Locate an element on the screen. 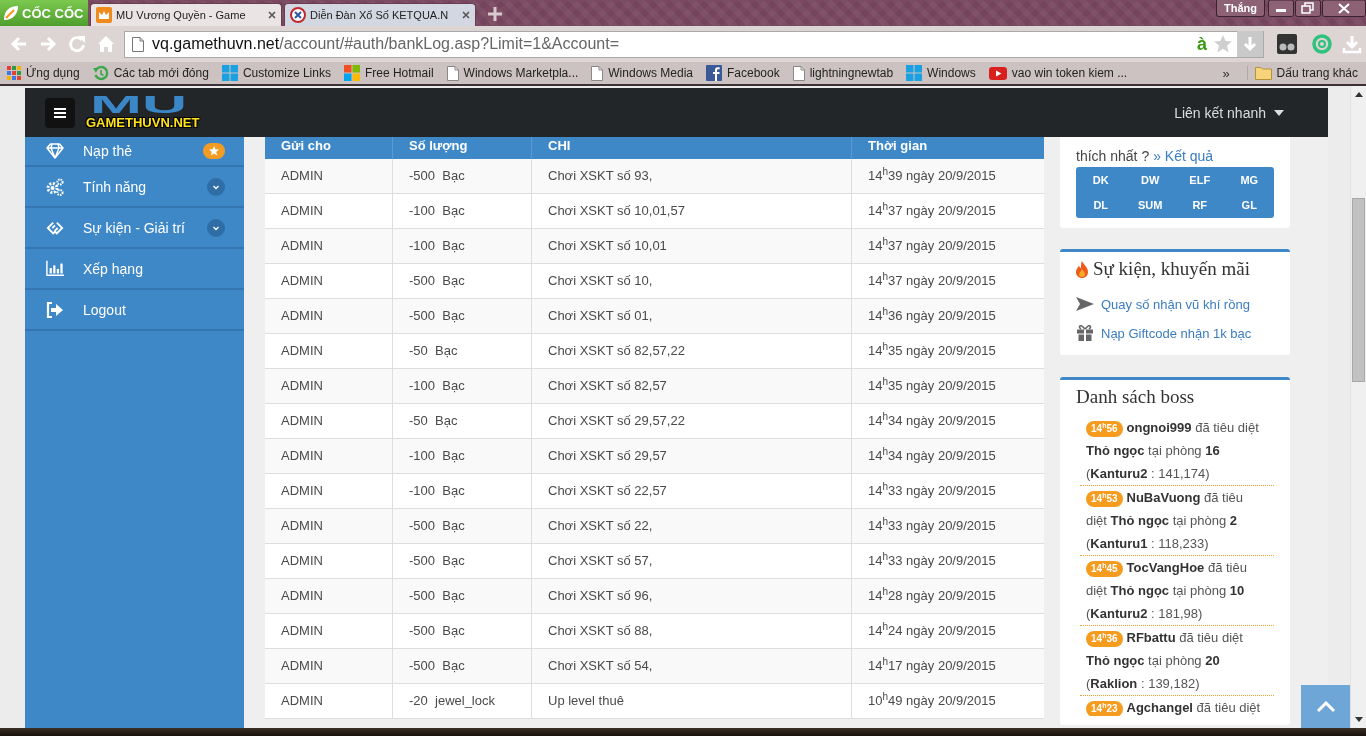 The image size is (1366, 736). bookmark-link: Free Hotmail is located at coordinates (388, 73).